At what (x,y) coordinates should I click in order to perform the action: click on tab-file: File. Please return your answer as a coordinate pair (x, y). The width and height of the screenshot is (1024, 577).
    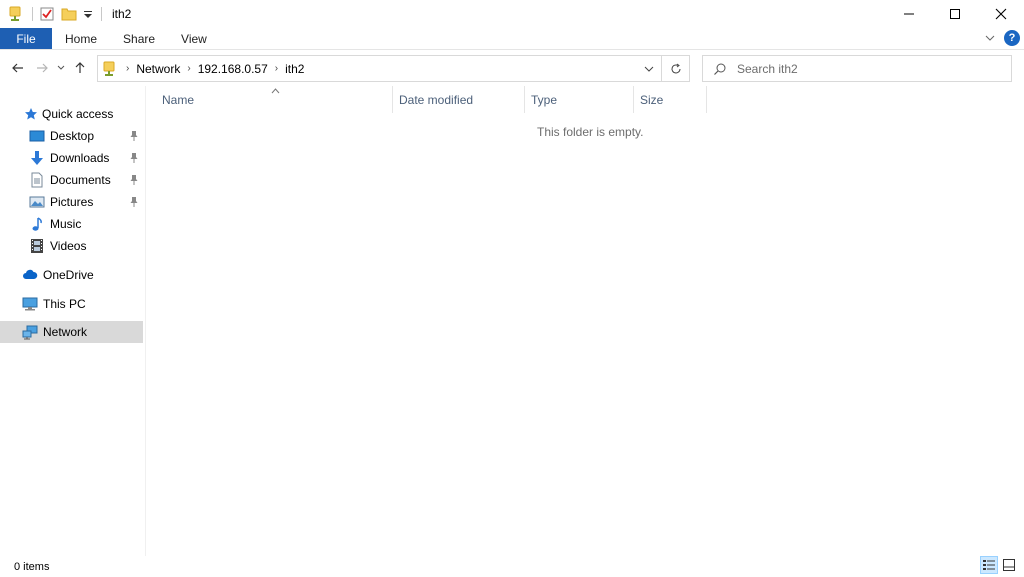
    Looking at the image, I should click on (26, 38).